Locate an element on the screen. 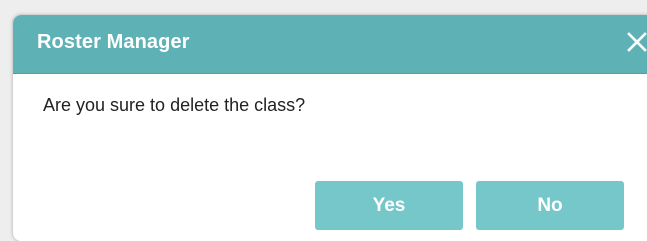  no-button: No is located at coordinates (550, 205).